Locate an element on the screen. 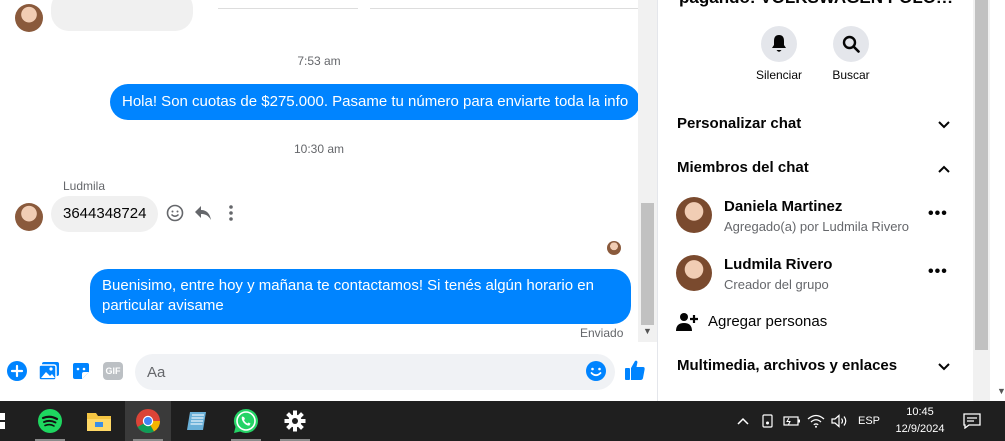 This screenshot has height=441, width=1005. notifications-icon is located at coordinates (972, 421).